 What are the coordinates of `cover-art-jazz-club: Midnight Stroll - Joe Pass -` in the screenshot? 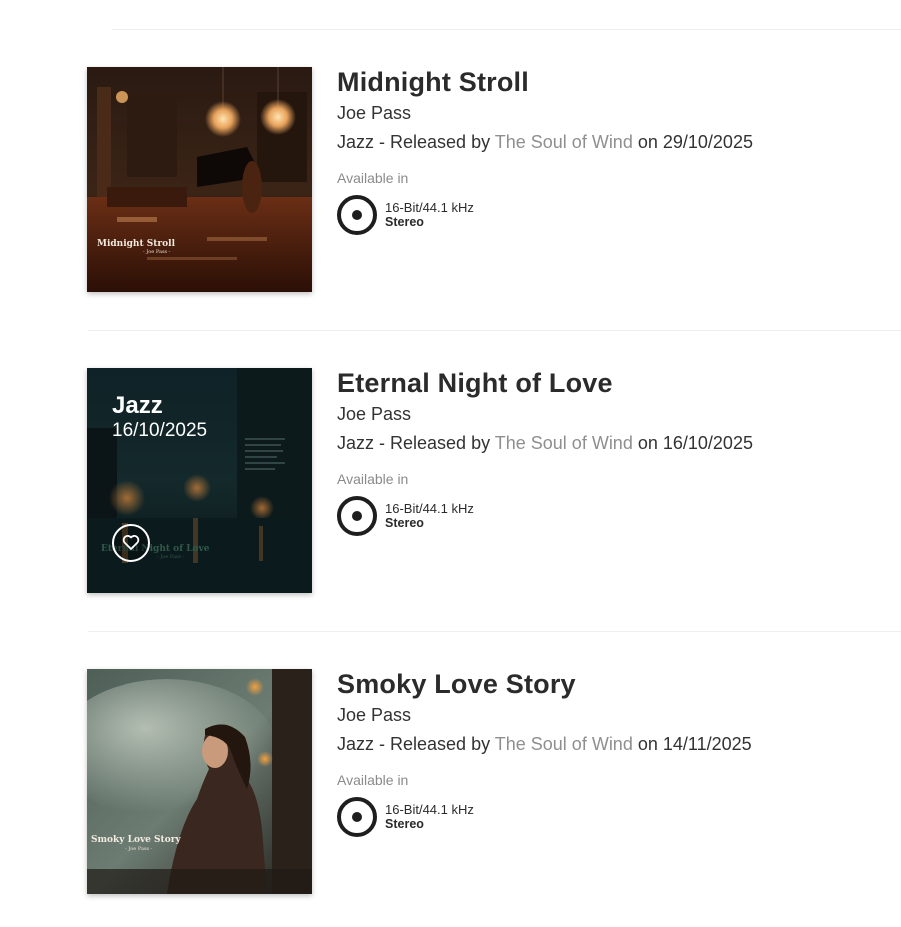 It's located at (199, 179).